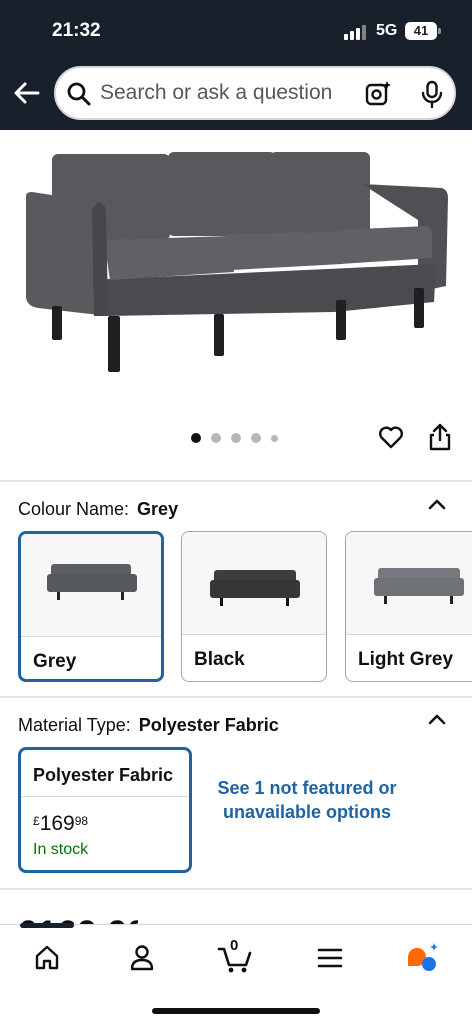 The image size is (472, 1024). I want to click on battery-cap, so click(439, 31).